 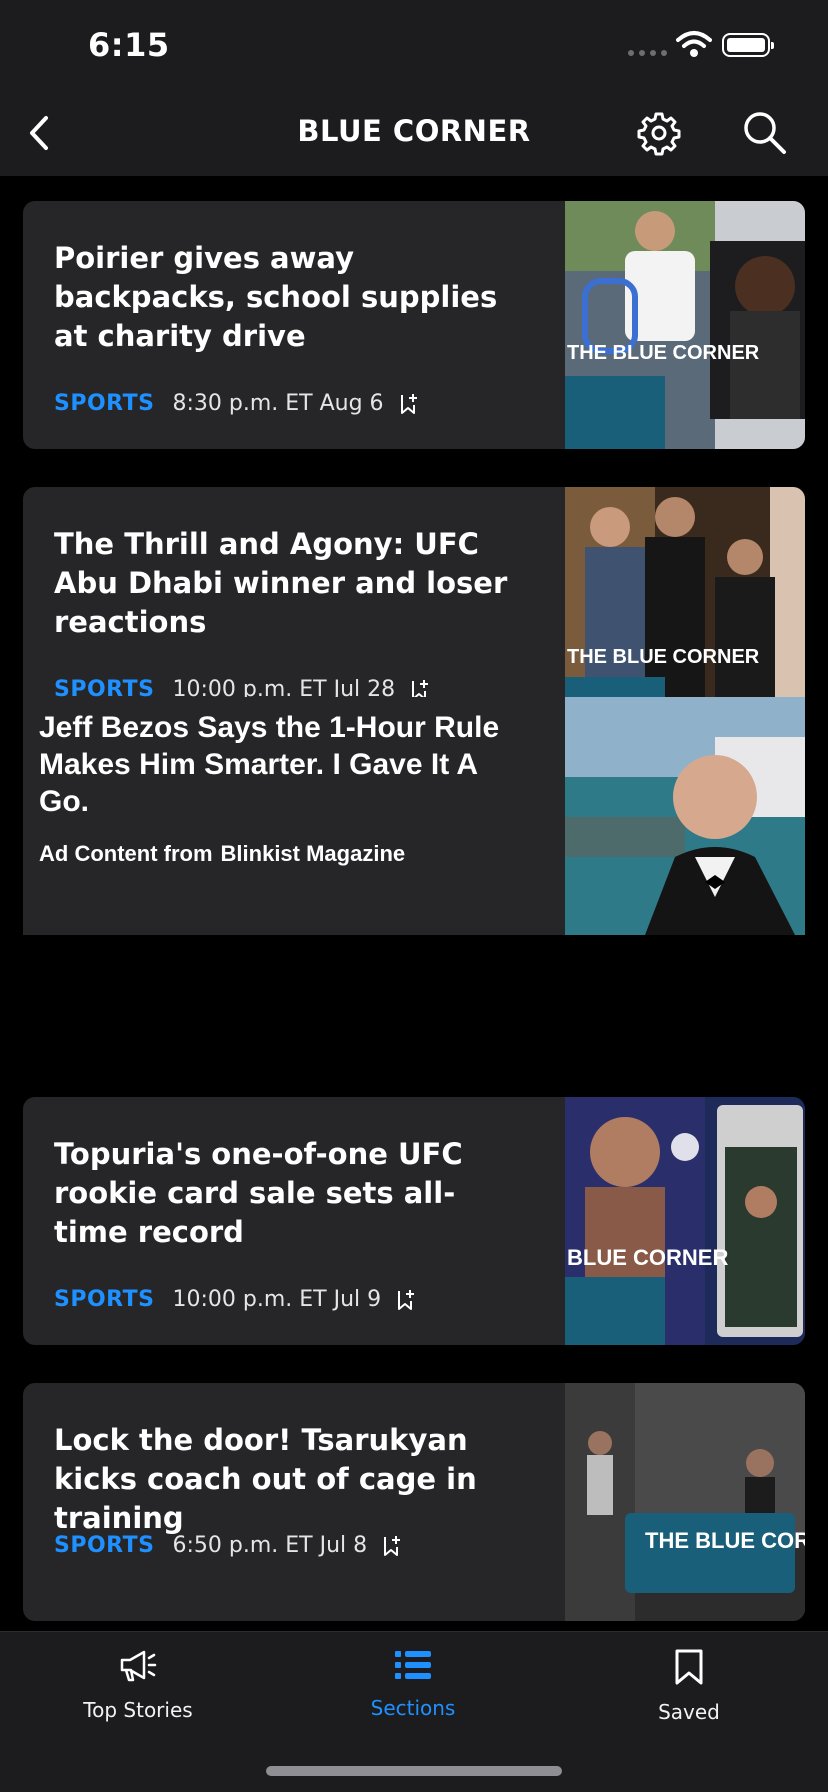 I want to click on ad-sponsor-prefix: Ad Content from, so click(x=126, y=853).